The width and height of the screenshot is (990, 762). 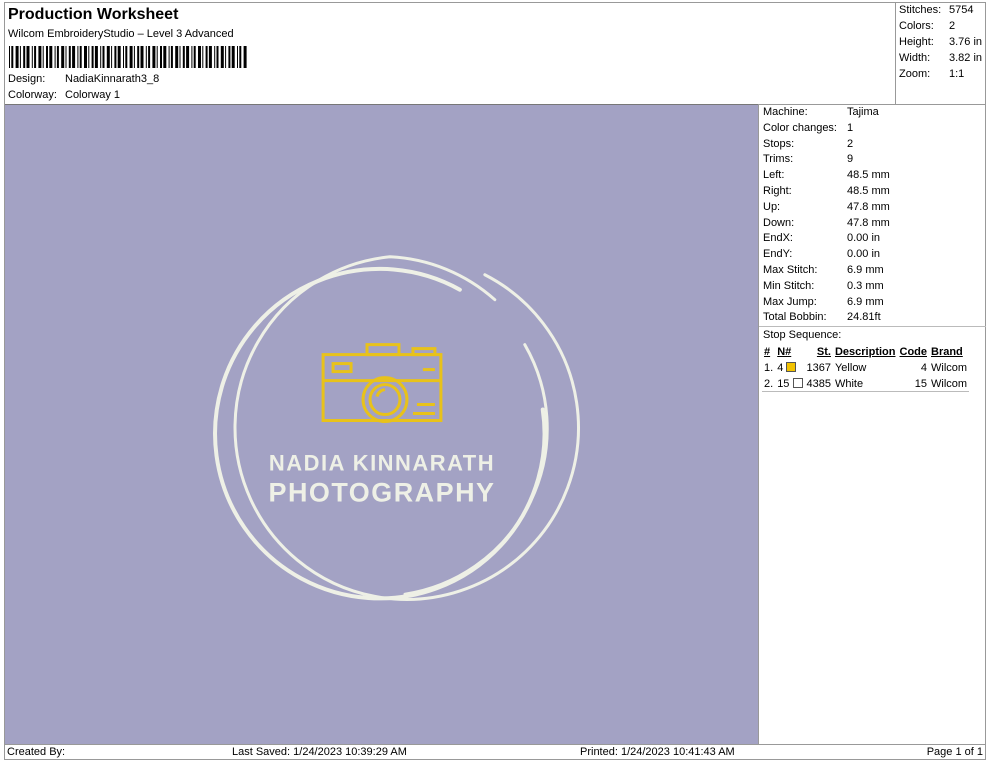 What do you see at coordinates (865, 285) in the screenshot?
I see `info-value: 0.3 mm` at bounding box center [865, 285].